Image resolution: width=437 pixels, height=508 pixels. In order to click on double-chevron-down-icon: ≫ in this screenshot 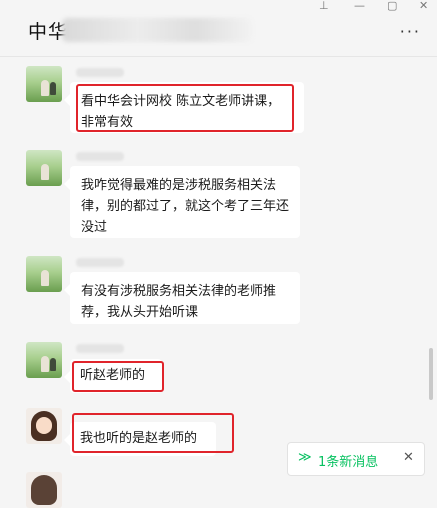, I will do `click(305, 457)`.